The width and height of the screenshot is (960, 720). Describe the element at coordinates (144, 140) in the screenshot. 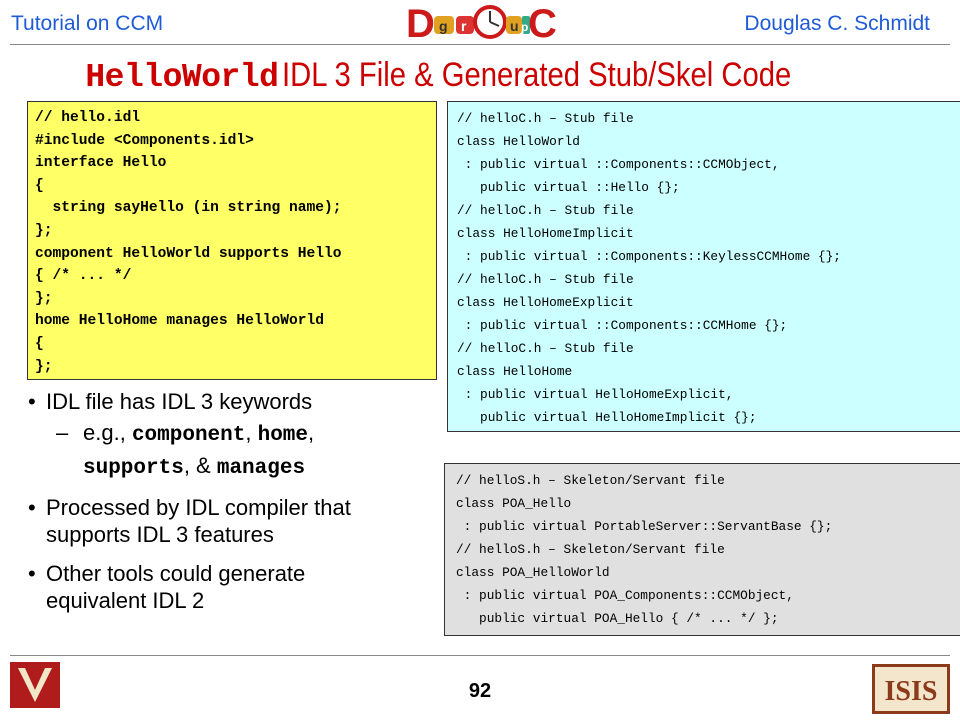

I see `code-line: #include <Components.idl>` at that location.